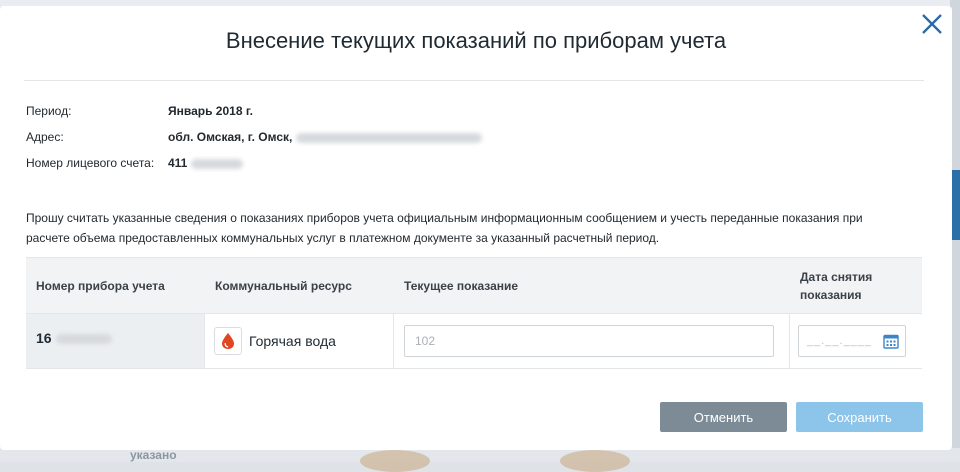 This screenshot has width=960, height=472. Describe the element at coordinates (840, 341) in the screenshot. I see `date-mask: __.__.____` at that location.